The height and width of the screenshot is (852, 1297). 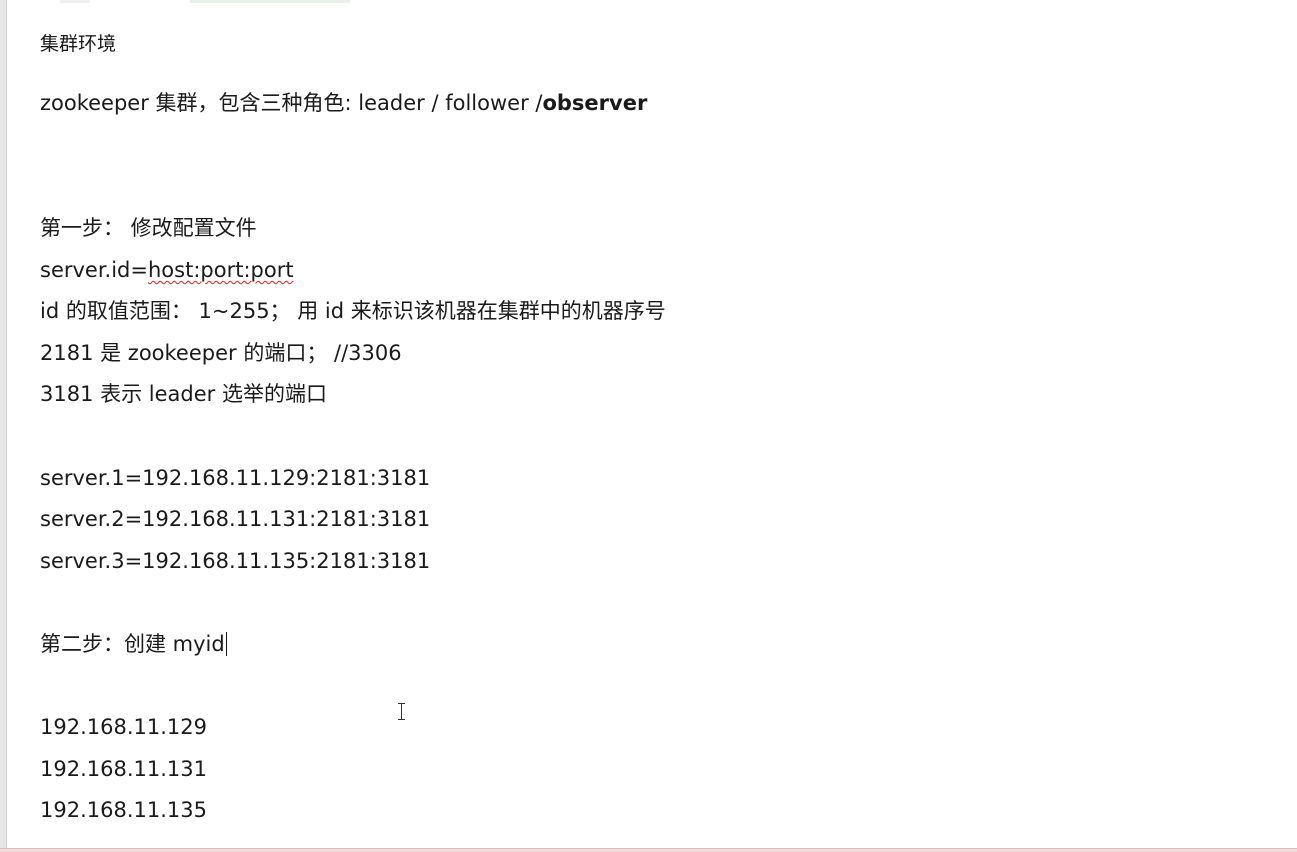 What do you see at coordinates (401, 711) in the screenshot?
I see `mouse-ibeam-cursor-icon` at bounding box center [401, 711].